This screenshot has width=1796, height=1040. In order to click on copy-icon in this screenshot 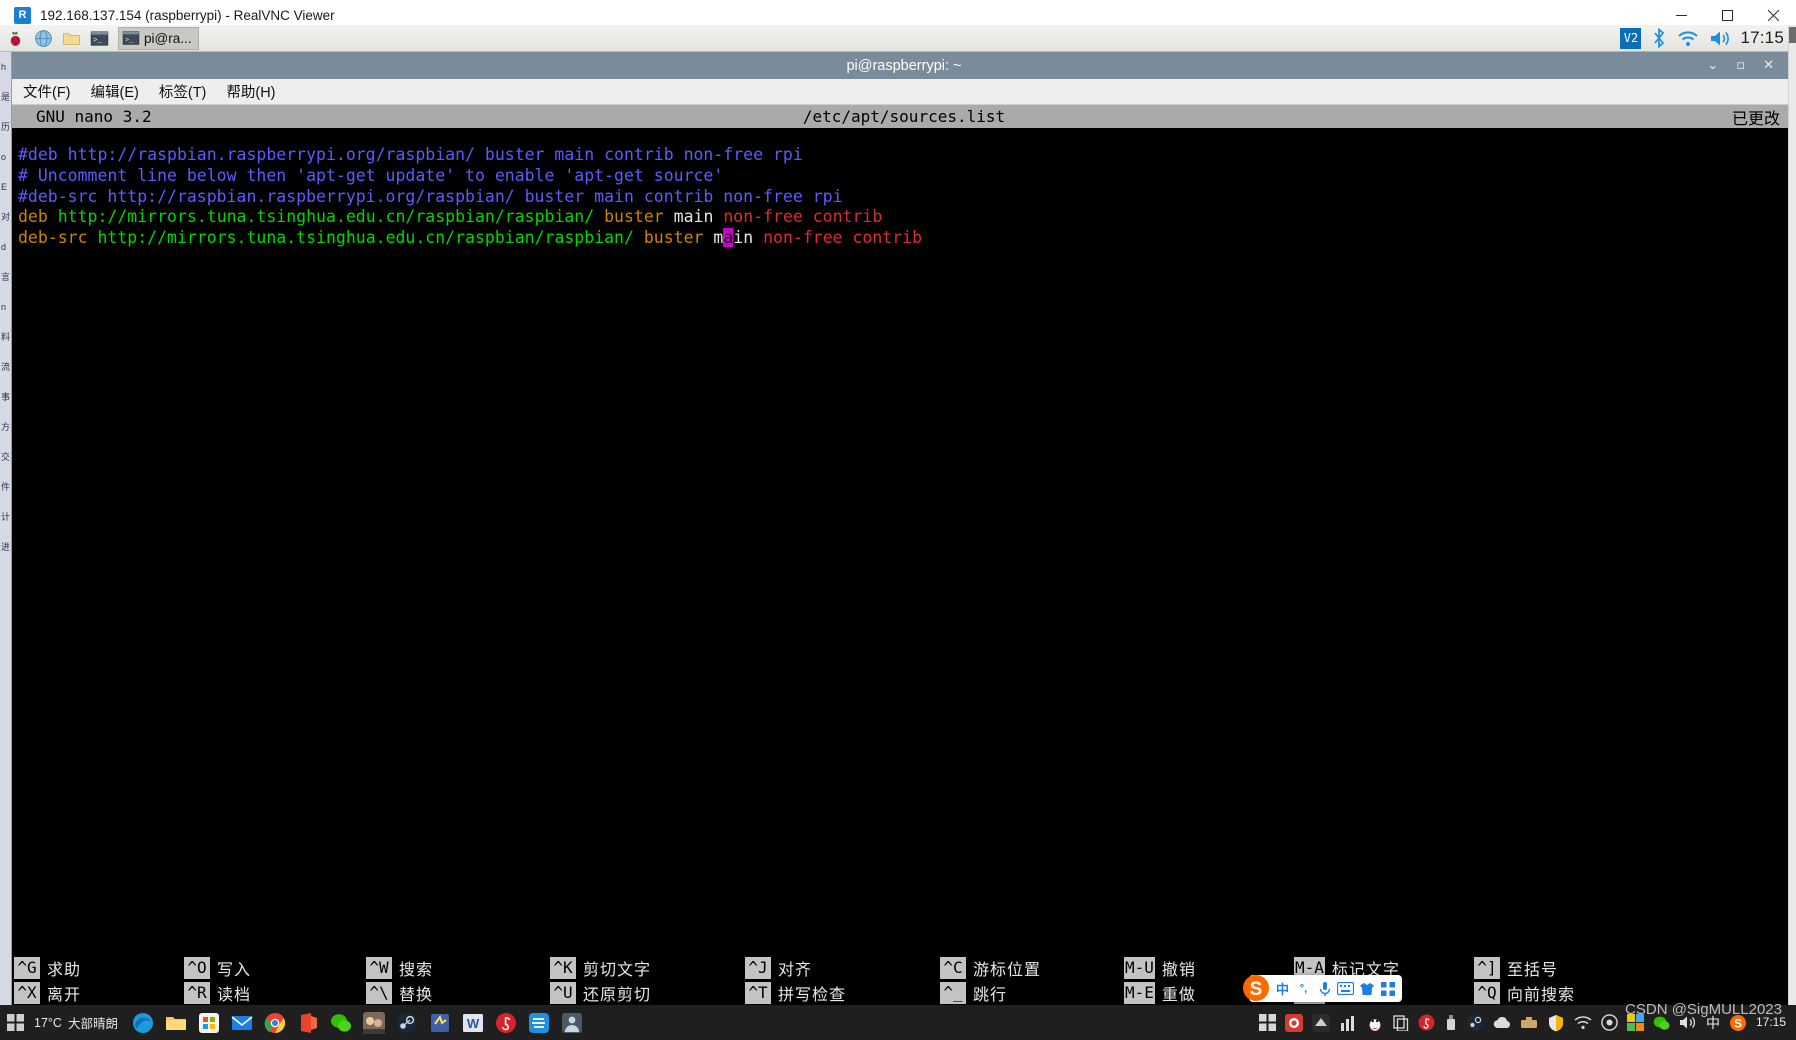, I will do `click(1401, 1023)`.